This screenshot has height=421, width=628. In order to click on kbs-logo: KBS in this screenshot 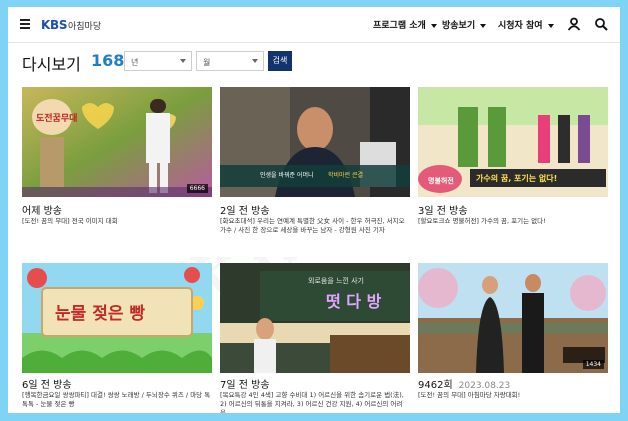, I will do `click(54, 25)`.